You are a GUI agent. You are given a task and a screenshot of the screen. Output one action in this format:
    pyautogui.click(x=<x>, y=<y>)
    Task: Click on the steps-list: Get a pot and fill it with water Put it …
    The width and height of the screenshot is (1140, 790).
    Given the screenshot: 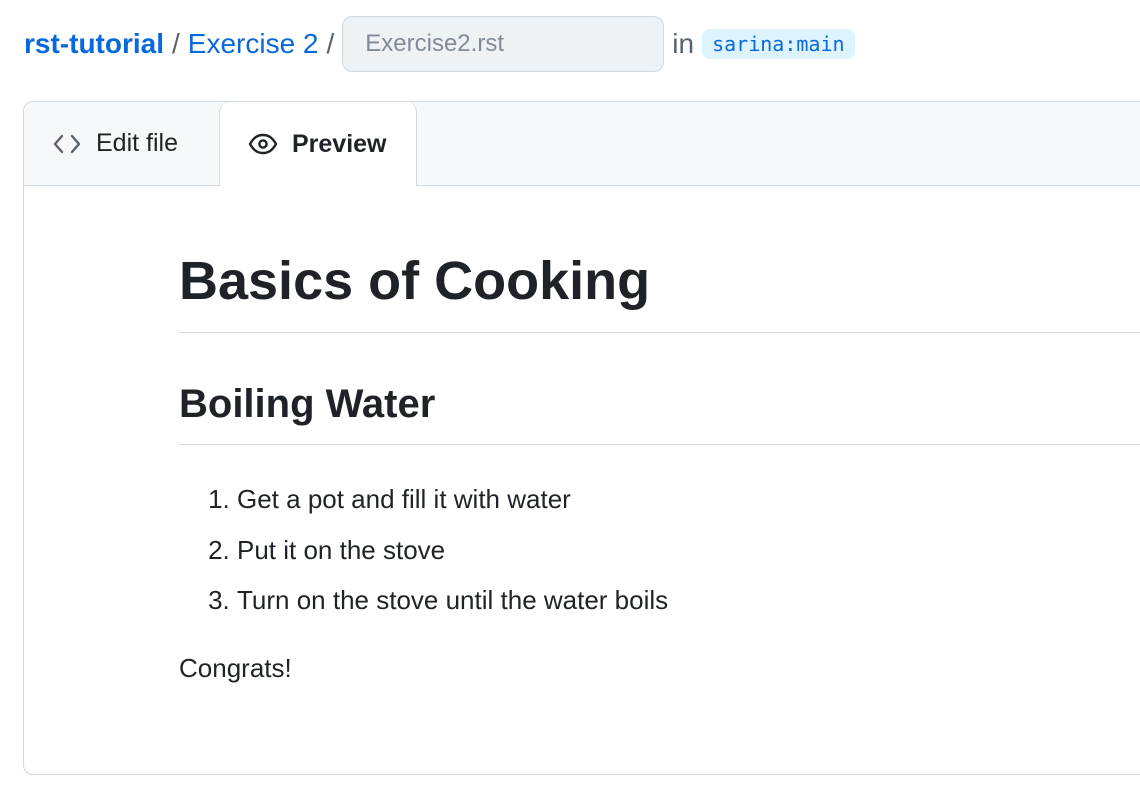 What is the action you would take?
    pyautogui.click(x=423, y=550)
    